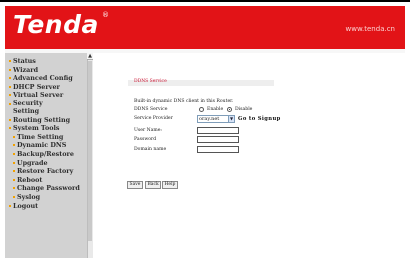 This screenshot has width=410, height=260. Describe the element at coordinates (371, 29) in the screenshot. I see `website-link: www.tenda.cn` at that location.